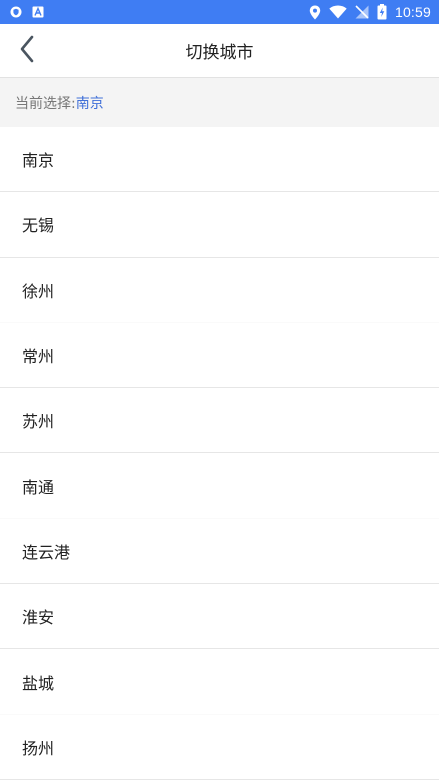 The height and width of the screenshot is (780, 439). I want to click on city-item-yancheng: 盐城, so click(219, 682).